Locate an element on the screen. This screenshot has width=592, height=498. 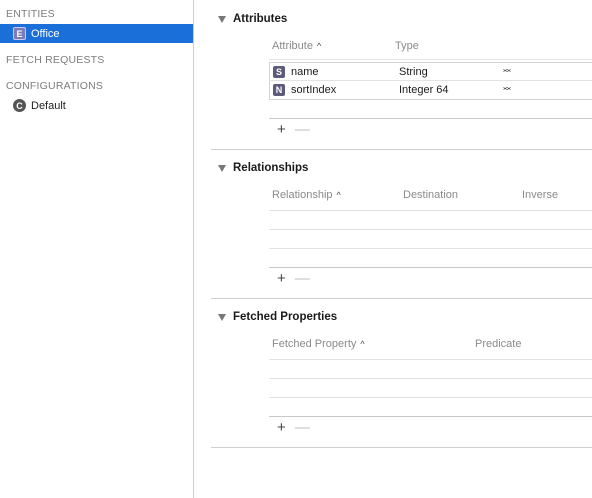
fetched-properties-title: Fetched Properties is located at coordinates (285, 317).